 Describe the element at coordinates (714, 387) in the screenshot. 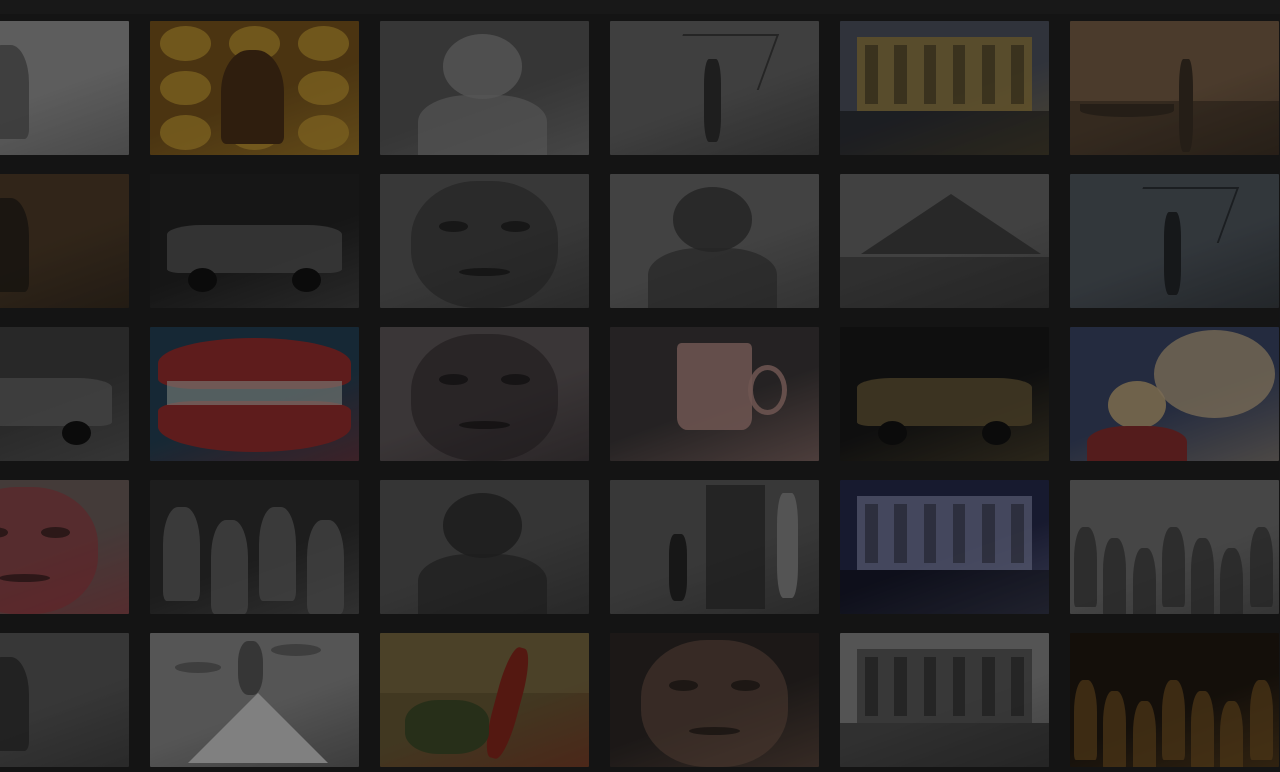

I see `mug-shape` at that location.